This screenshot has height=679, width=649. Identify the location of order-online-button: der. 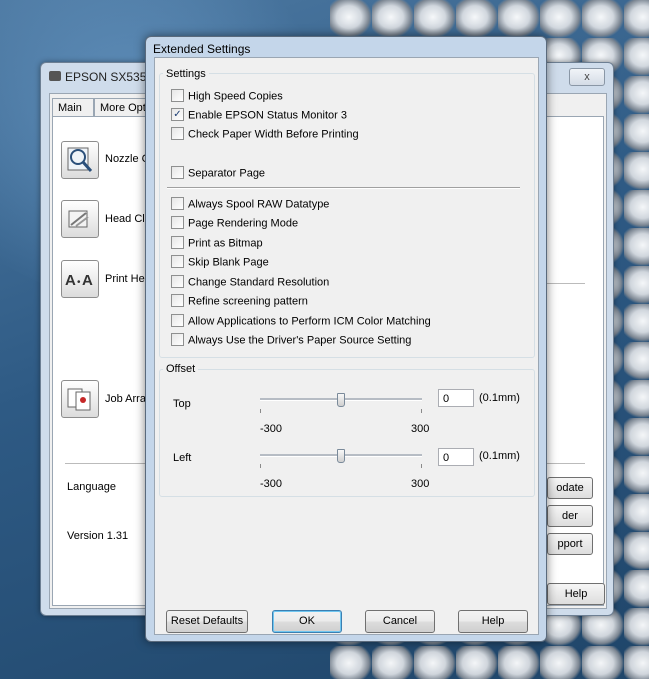
(570, 516).